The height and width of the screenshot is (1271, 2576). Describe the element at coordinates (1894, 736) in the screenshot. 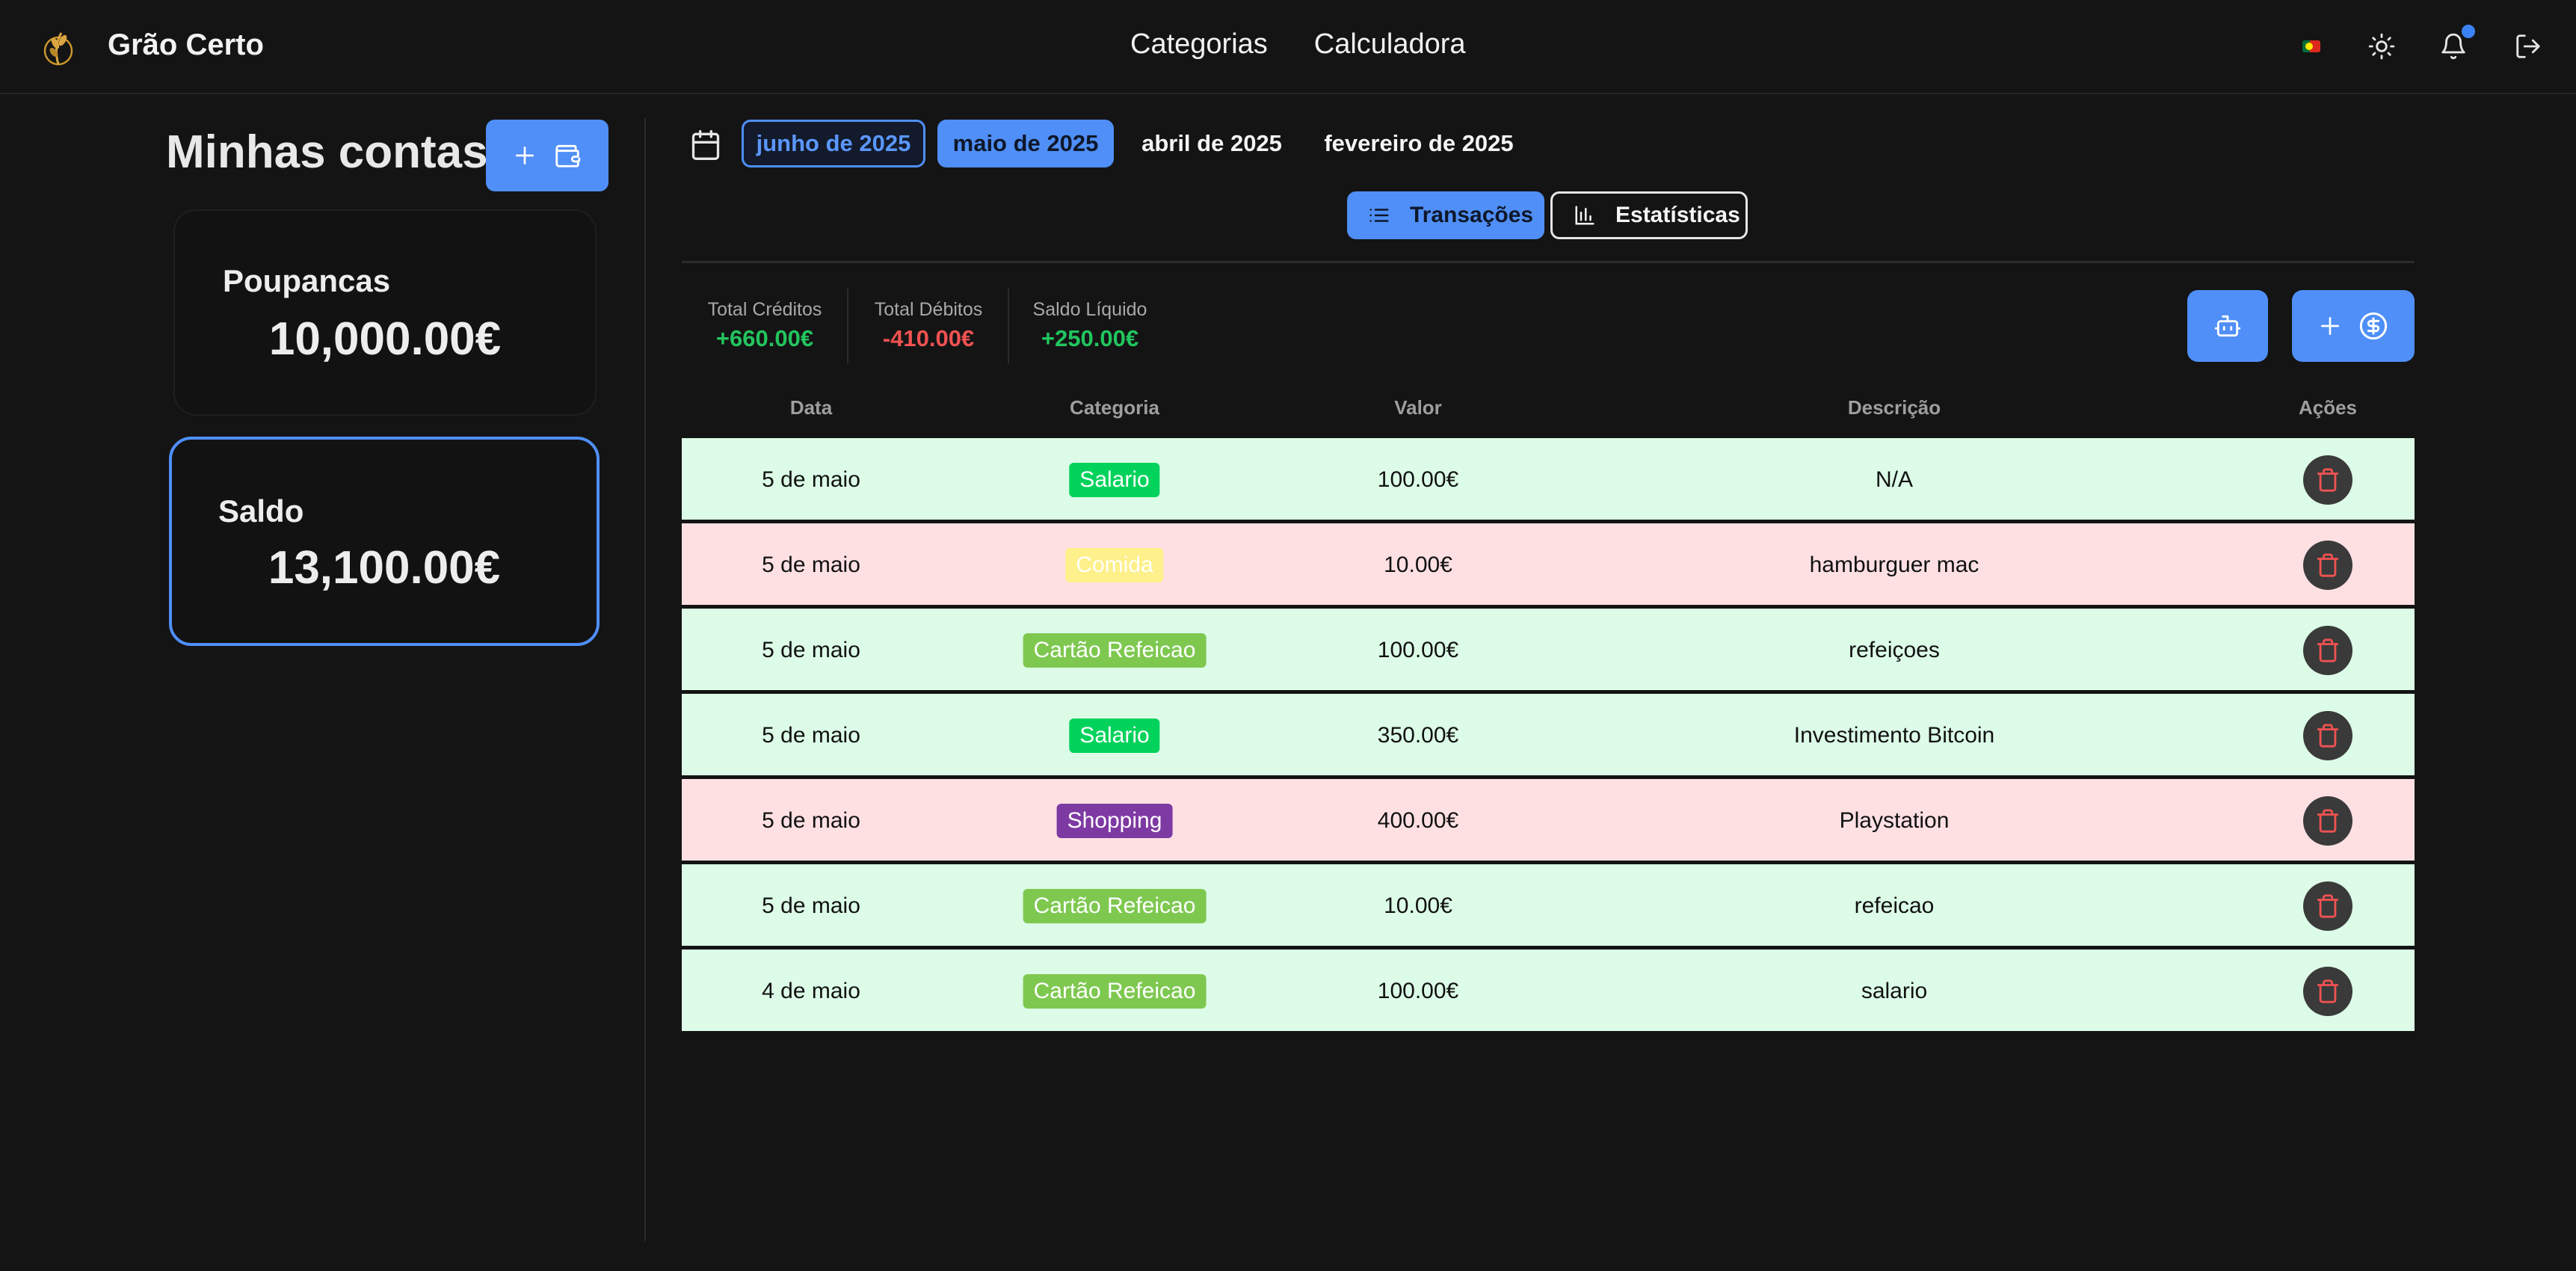

I see `cell-description: Investimento Bitcoin` at that location.